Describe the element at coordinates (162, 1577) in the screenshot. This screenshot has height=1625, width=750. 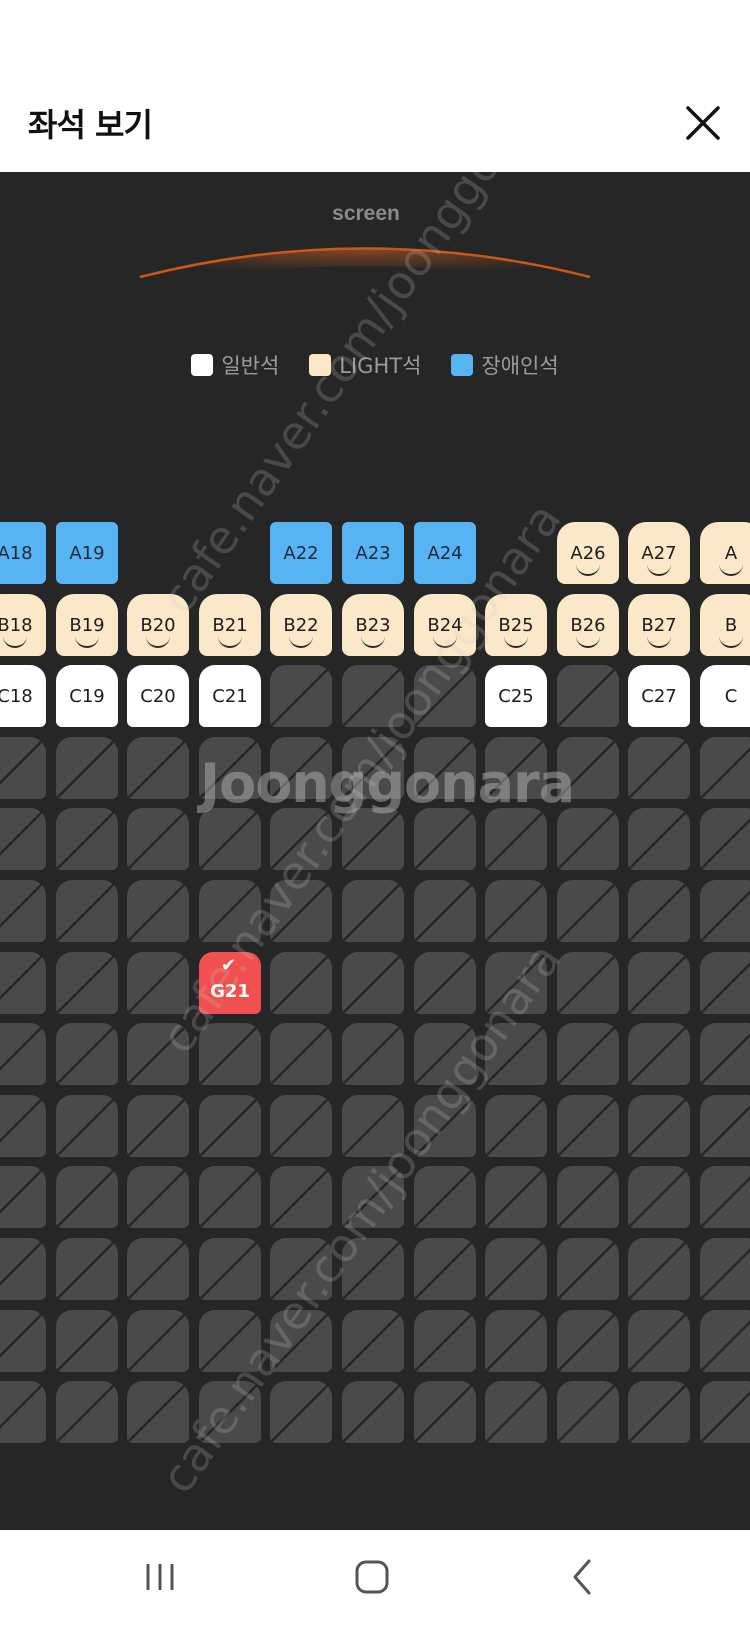
I see `recent-apps-icon` at that location.